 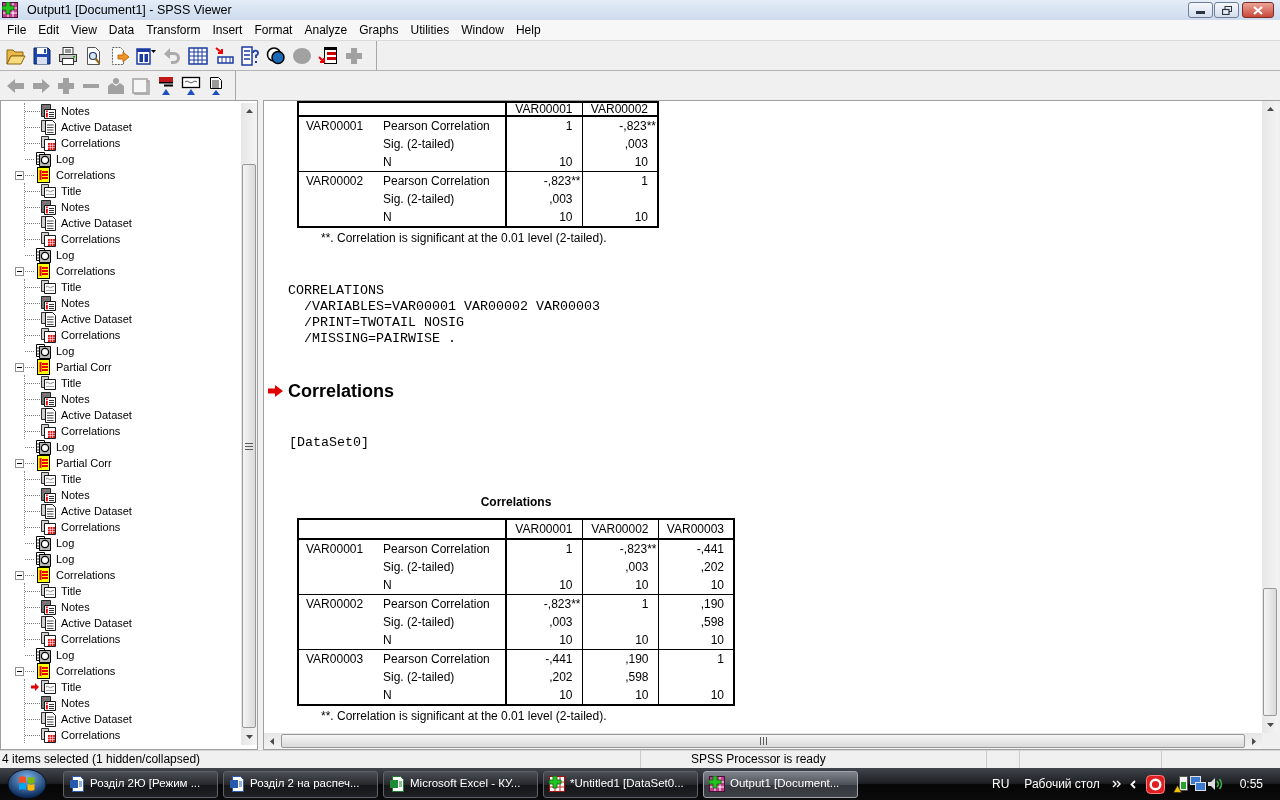 I want to click on network-icon, so click(x=1197, y=784).